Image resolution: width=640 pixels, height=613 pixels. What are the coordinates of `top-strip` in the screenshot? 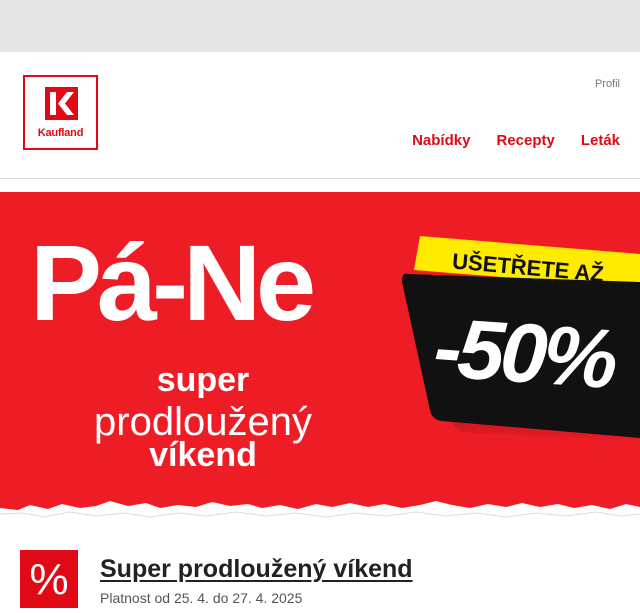 It's located at (320, 26).